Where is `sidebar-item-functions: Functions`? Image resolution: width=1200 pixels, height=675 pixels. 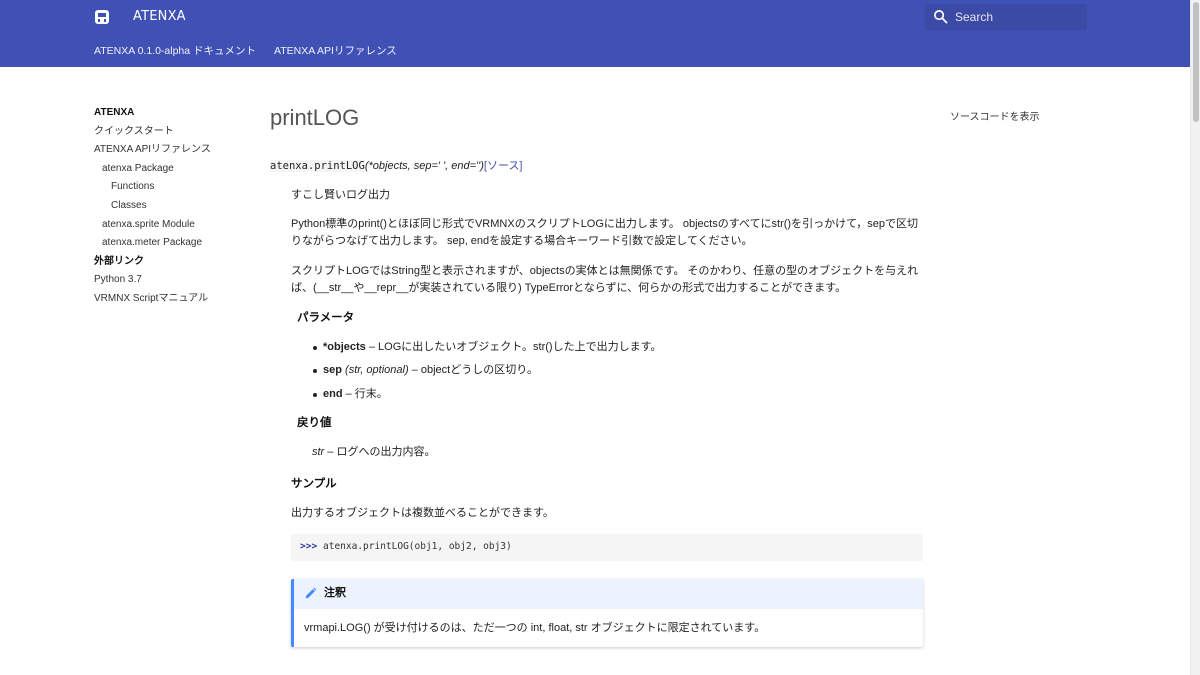 sidebar-item-functions: Functions is located at coordinates (174, 187).